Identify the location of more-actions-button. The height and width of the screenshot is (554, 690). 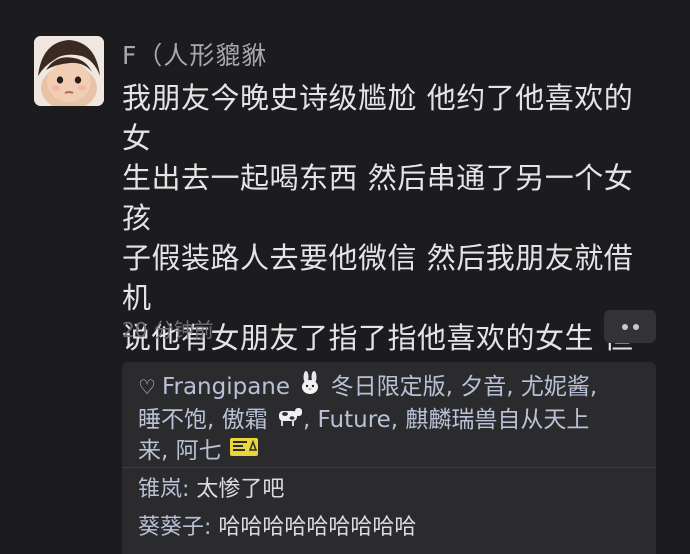
(630, 326).